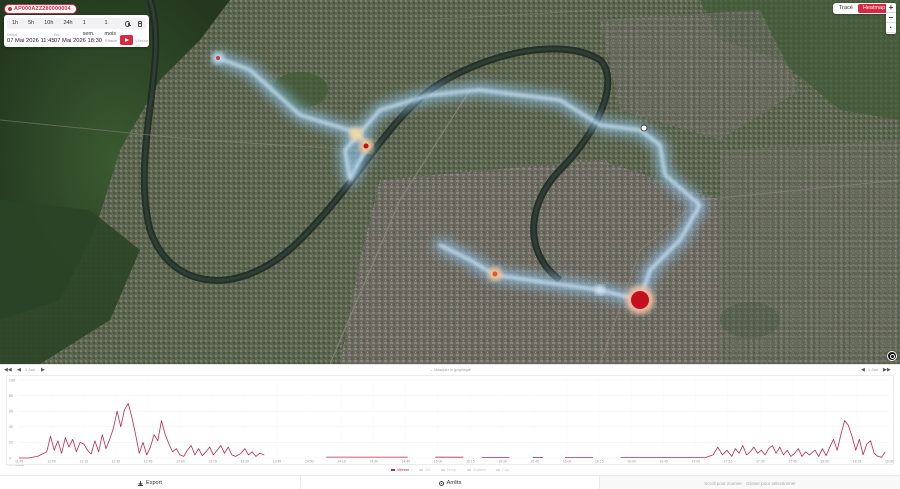 The image size is (900, 489). I want to click on device-chip: AP000AZZ280000004, so click(40, 9).